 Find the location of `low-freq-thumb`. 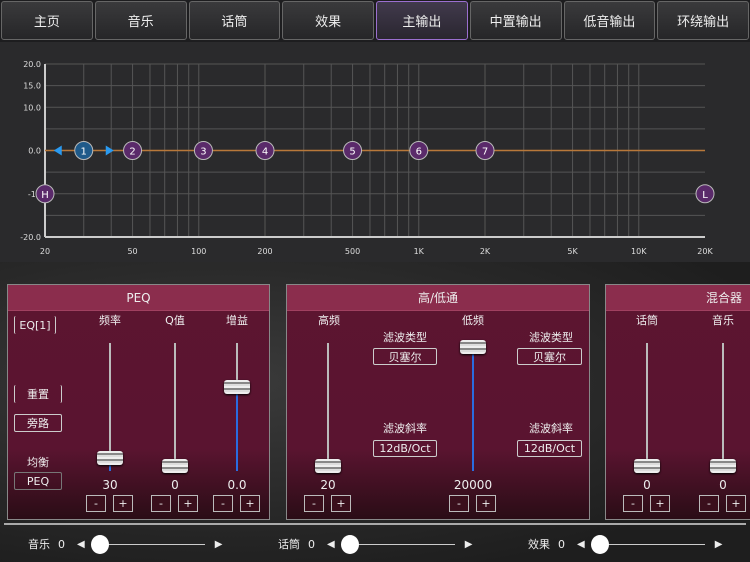

low-freq-thumb is located at coordinates (473, 347).